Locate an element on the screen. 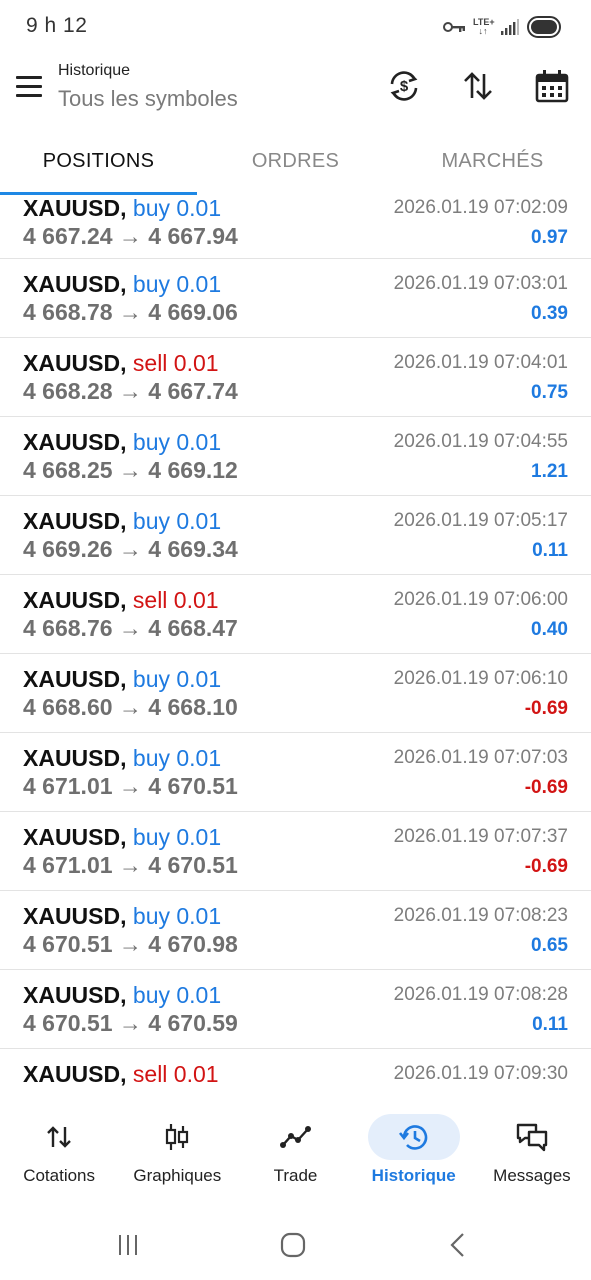  trade-prices: 4 668.25 → 4 669.12 is located at coordinates (130, 470).